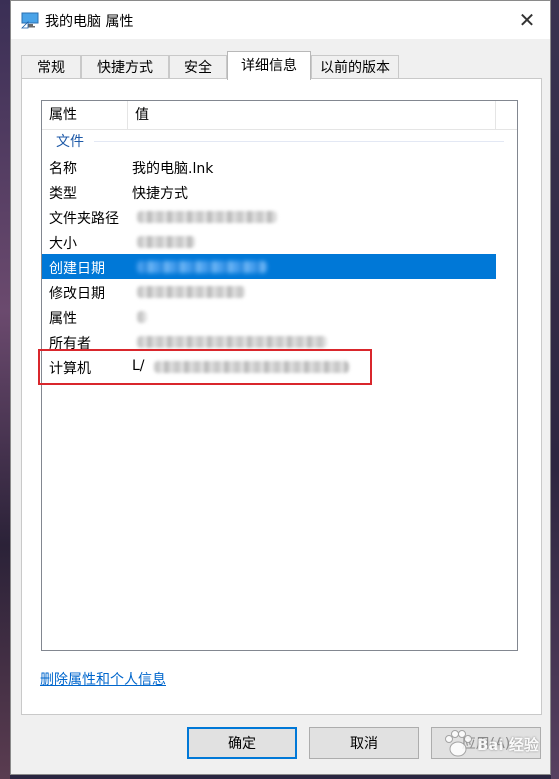  Describe the element at coordinates (269, 65) in the screenshot. I see `tab-details: 详细信息` at that location.